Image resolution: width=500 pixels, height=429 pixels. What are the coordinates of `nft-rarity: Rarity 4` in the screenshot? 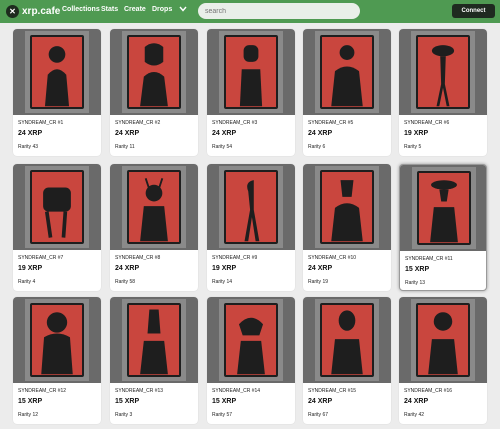 It's located at (27, 282).